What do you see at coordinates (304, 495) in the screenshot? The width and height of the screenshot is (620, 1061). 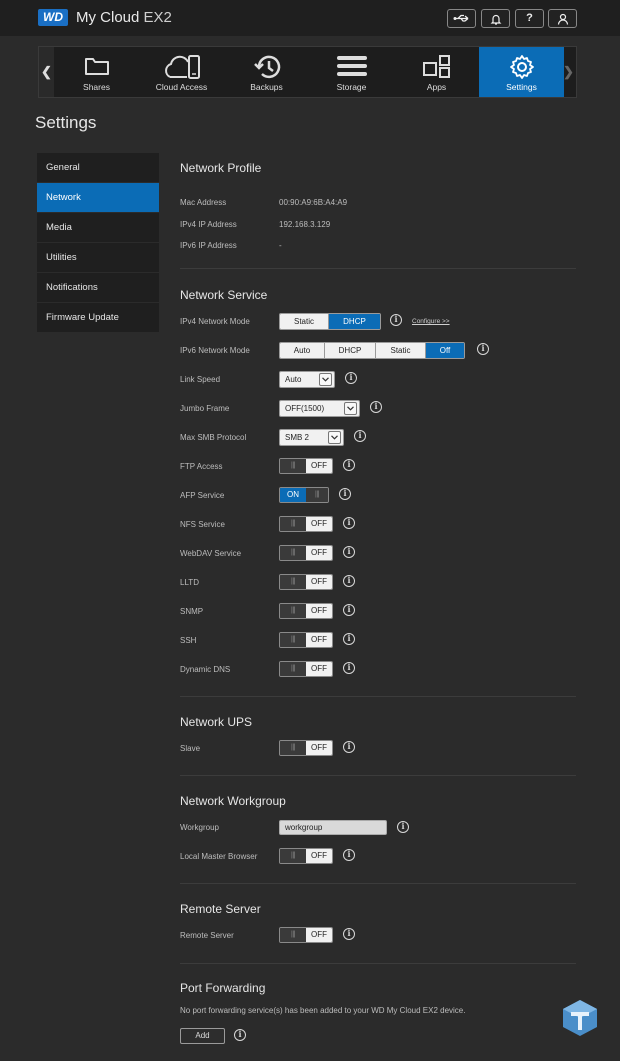 I see `afp-service-toggle: ON |||` at bounding box center [304, 495].